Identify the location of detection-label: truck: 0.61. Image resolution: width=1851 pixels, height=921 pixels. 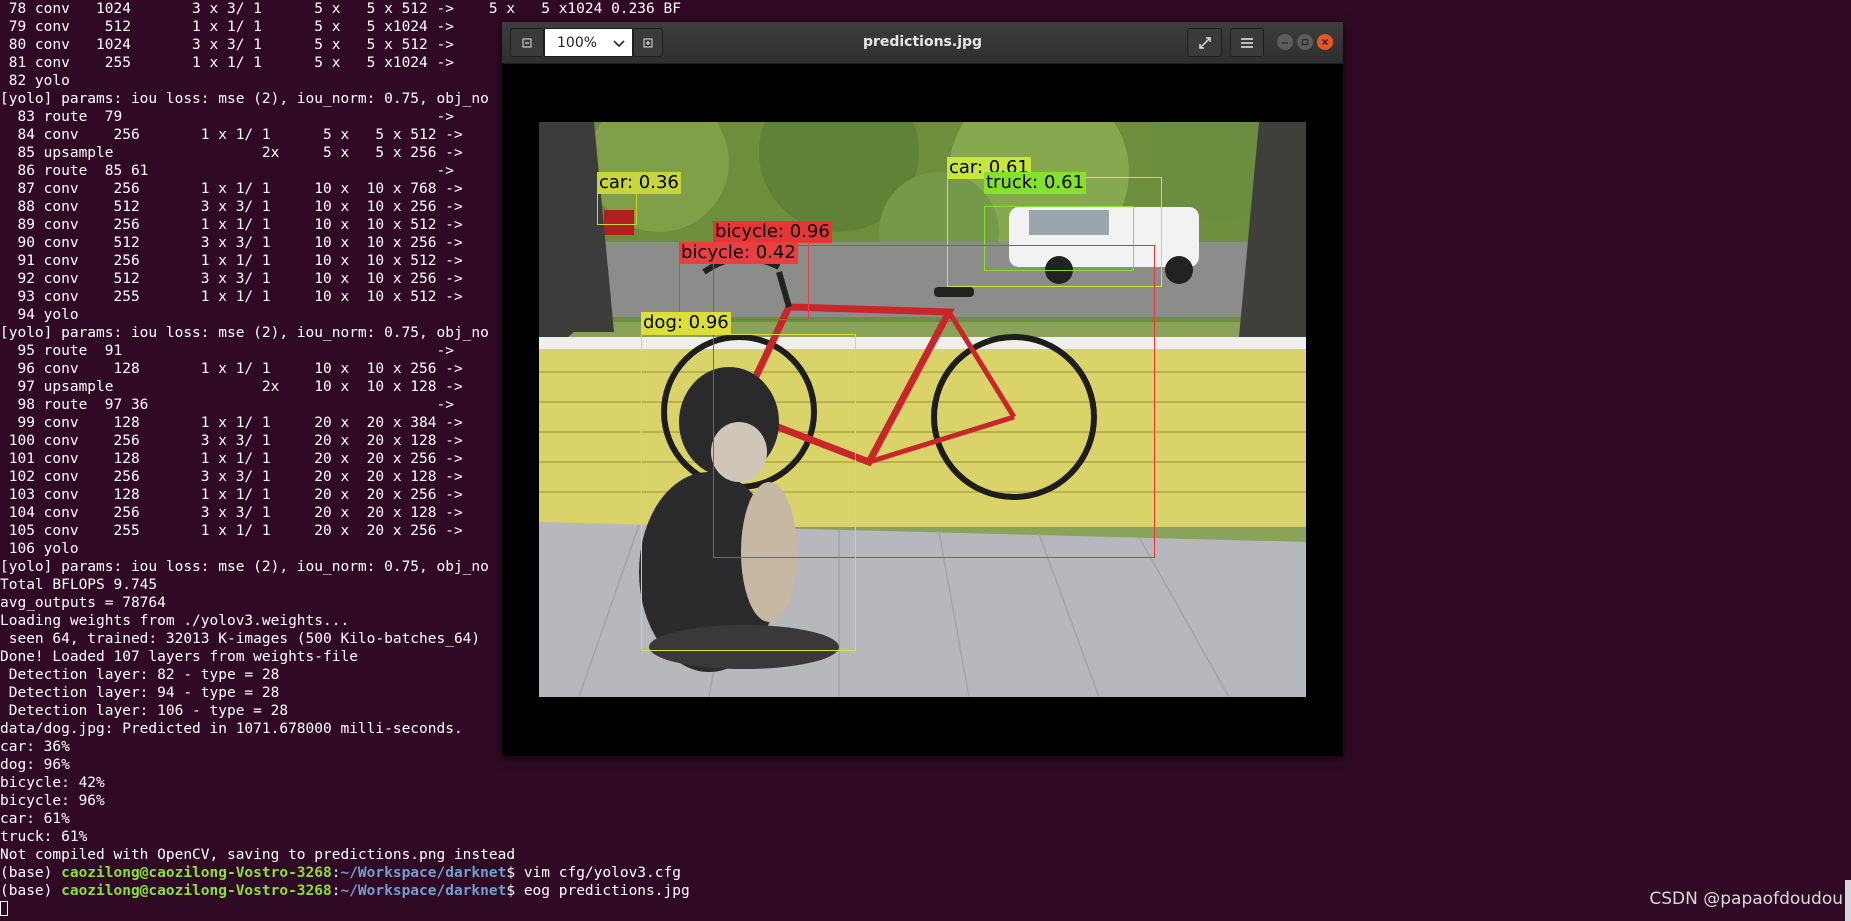
(1035, 183).